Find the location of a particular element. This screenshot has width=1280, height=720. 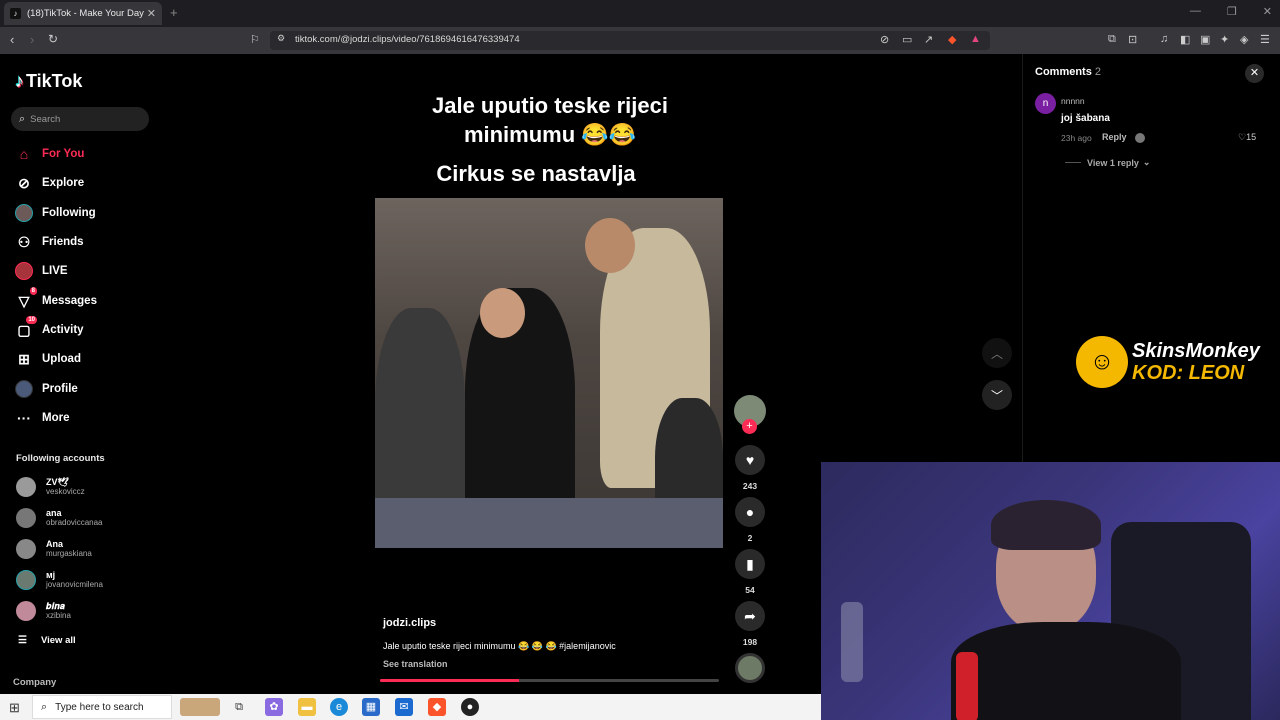

comments-count: 2 is located at coordinates (1097, 72).